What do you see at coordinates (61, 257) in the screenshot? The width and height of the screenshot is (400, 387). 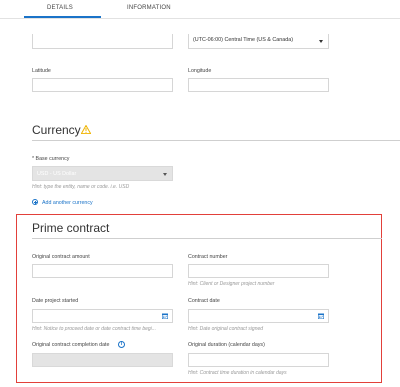 I see `original-contract-amount-label: Original contract amount` at bounding box center [61, 257].